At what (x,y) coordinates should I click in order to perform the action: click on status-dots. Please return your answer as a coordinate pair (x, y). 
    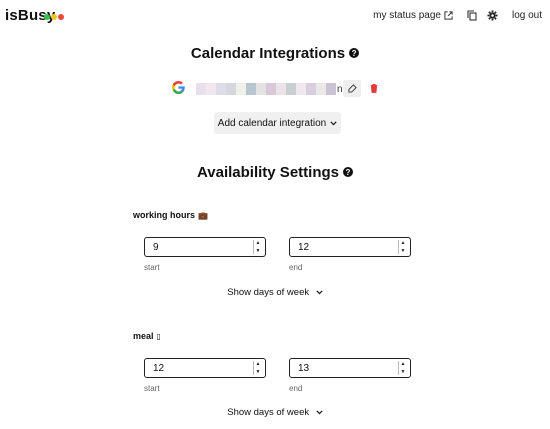
    Looking at the image, I should click on (54, 17).